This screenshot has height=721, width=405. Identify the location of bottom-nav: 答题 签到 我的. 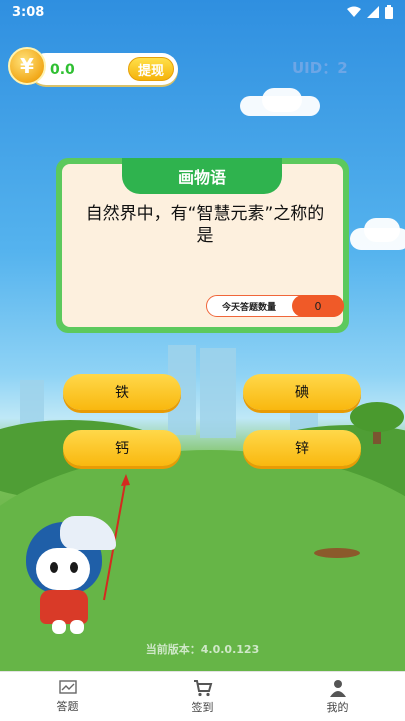
(202, 696).